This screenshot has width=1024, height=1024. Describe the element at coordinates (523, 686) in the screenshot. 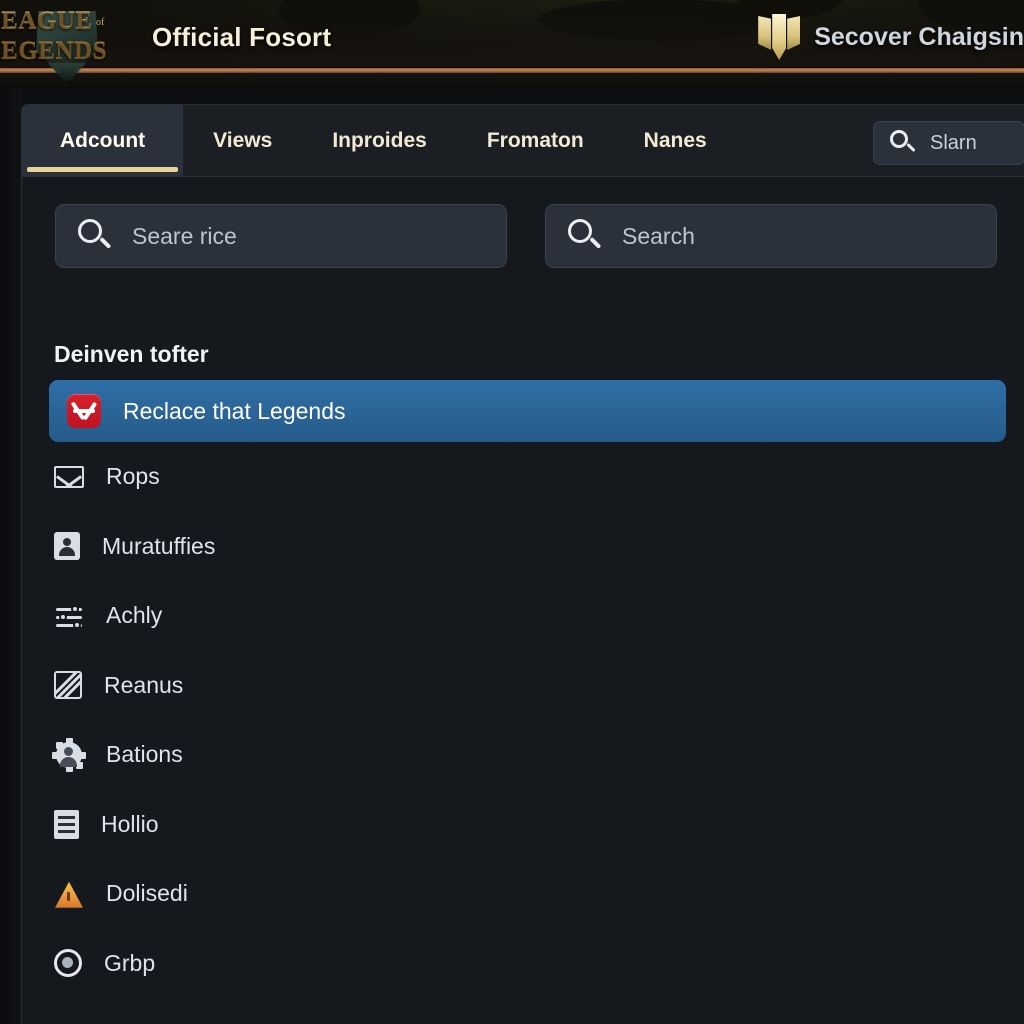

I see `list-item-reanus: Reanus` at that location.